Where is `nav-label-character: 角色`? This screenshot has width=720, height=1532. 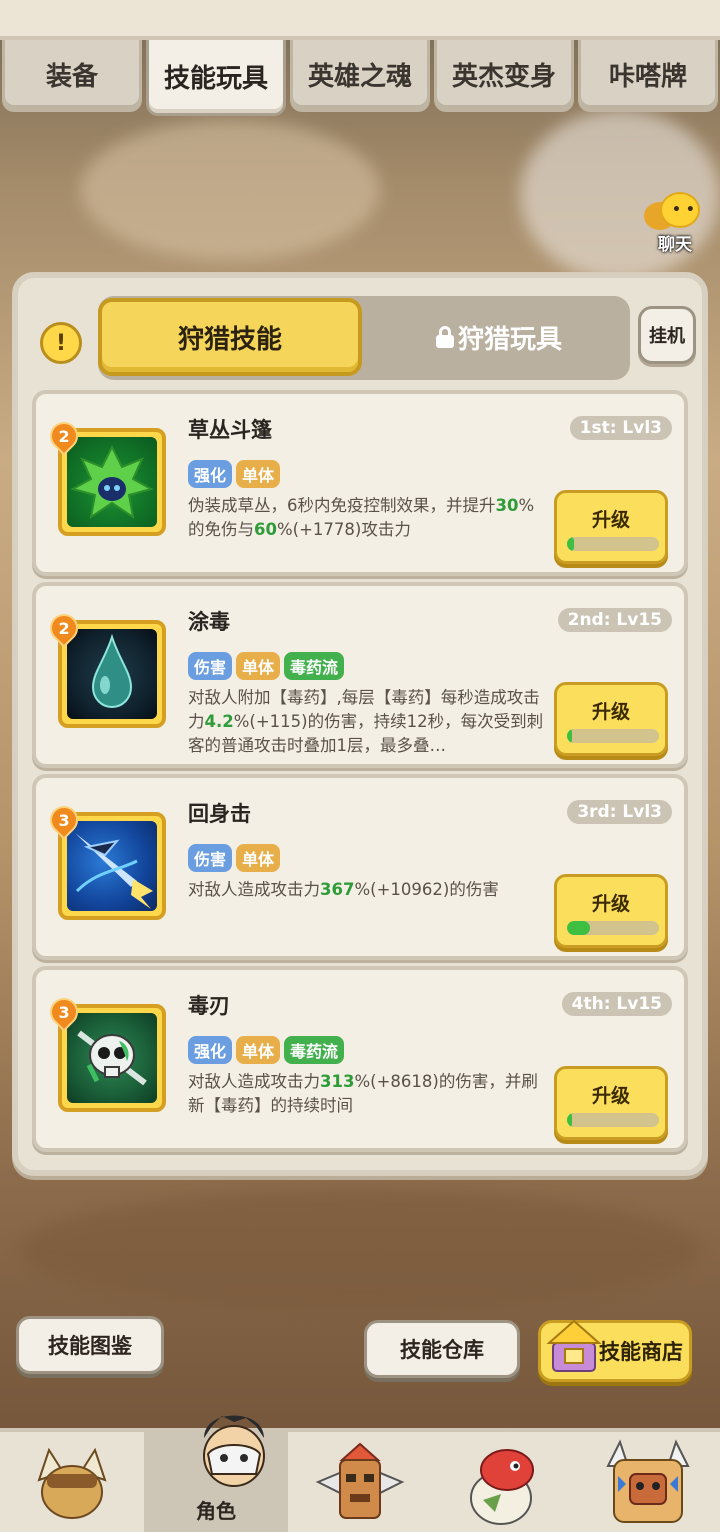 nav-label-character: 角色 is located at coordinates (216, 1511).